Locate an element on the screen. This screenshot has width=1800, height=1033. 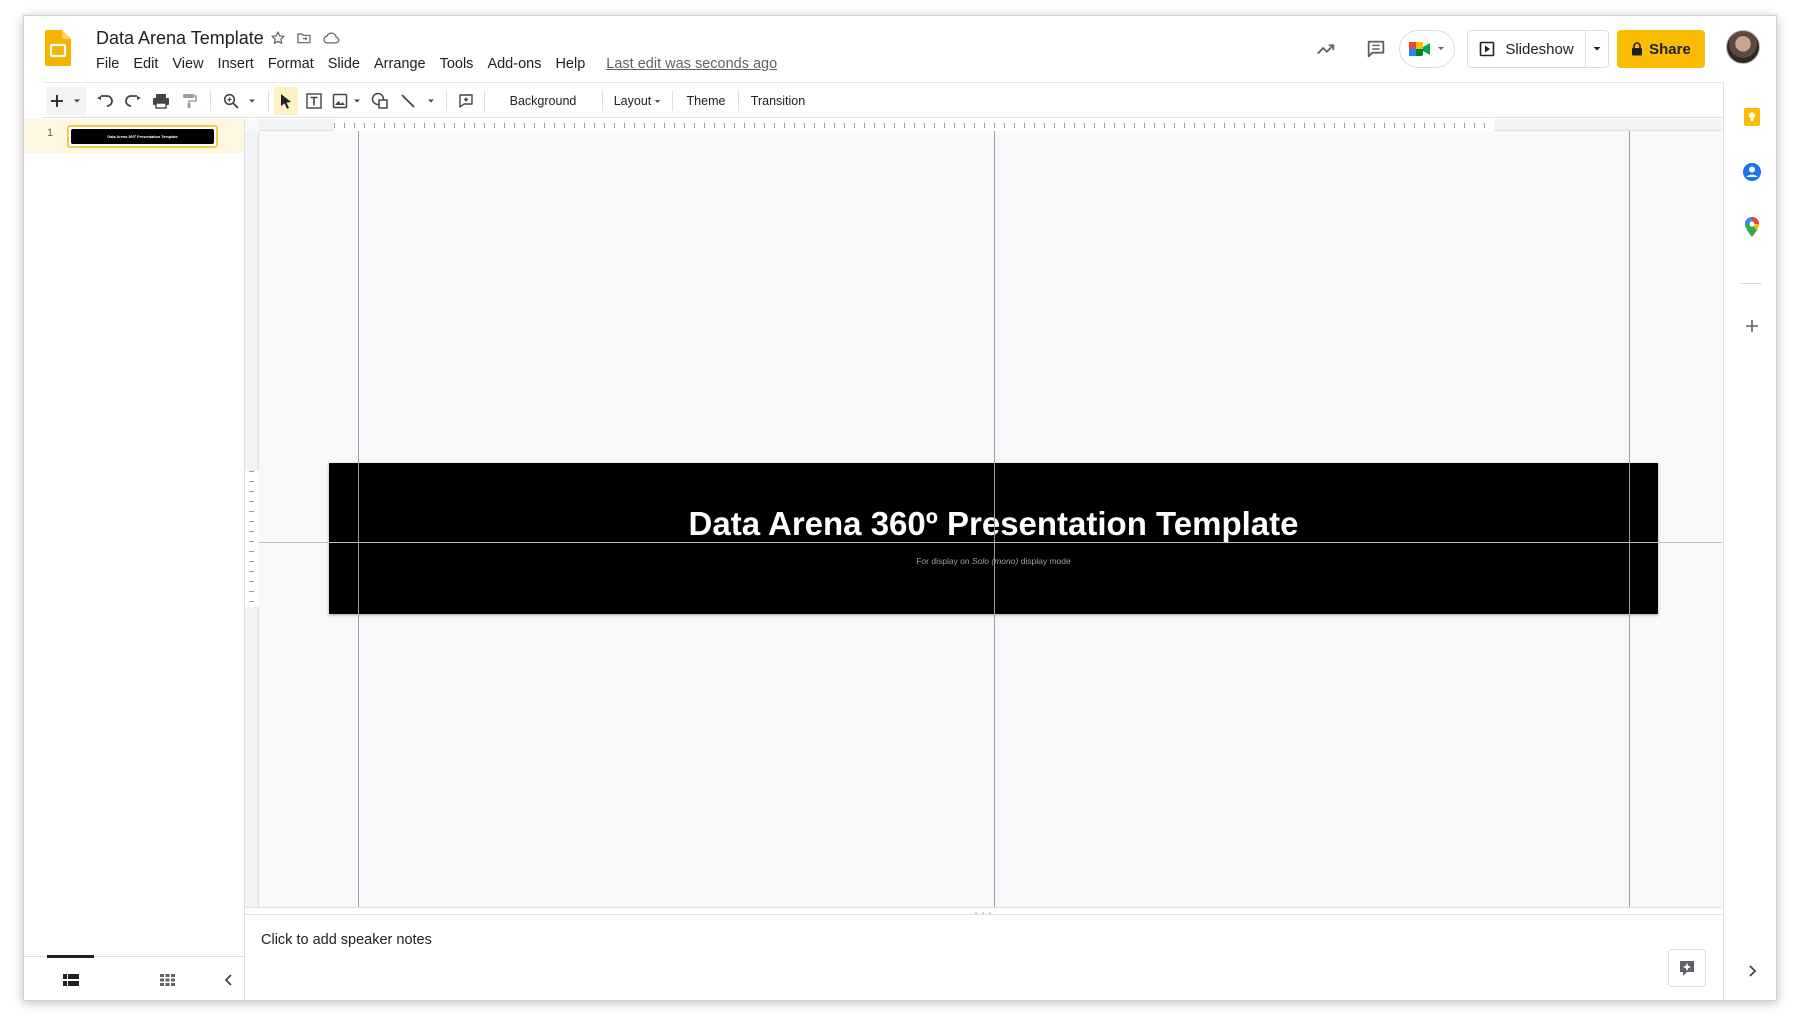
side-panel is located at coordinates (1749, 541).